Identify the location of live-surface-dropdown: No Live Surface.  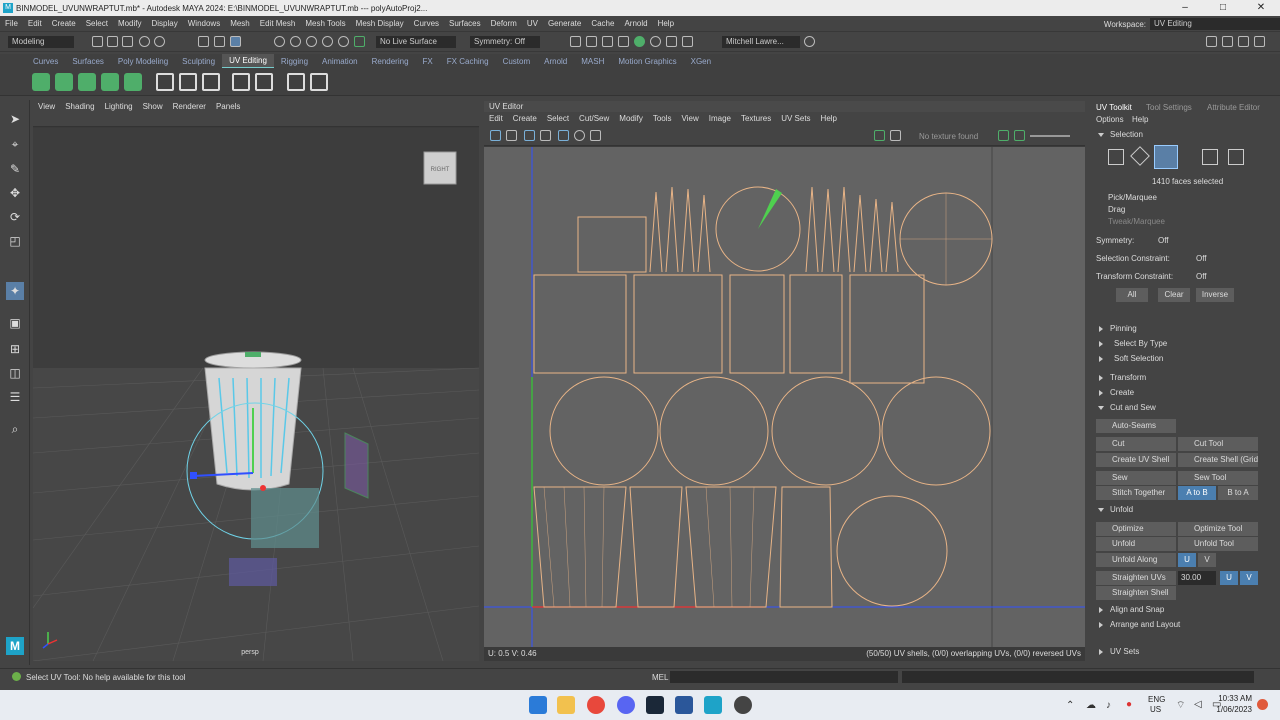
(416, 42).